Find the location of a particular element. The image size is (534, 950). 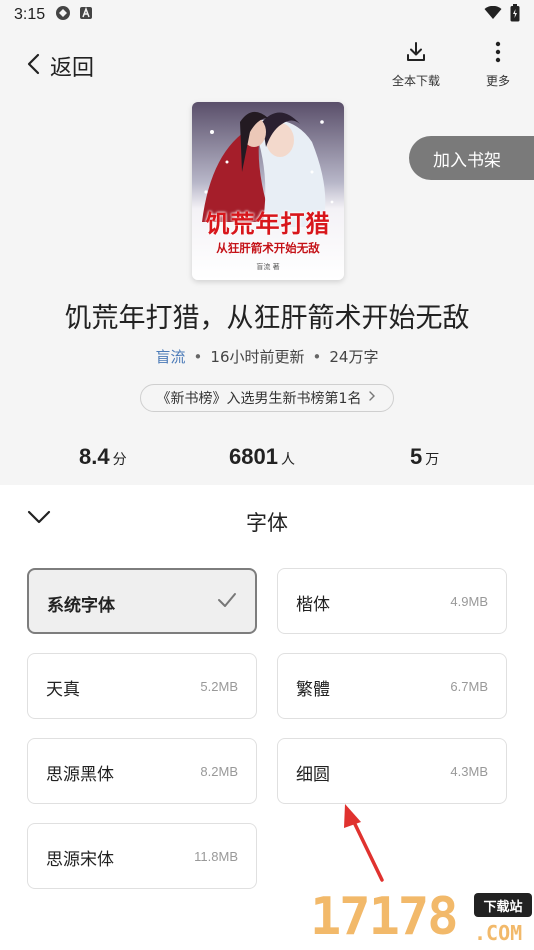

font-option-tianzhen: 天真 5.2MB is located at coordinates (142, 686).